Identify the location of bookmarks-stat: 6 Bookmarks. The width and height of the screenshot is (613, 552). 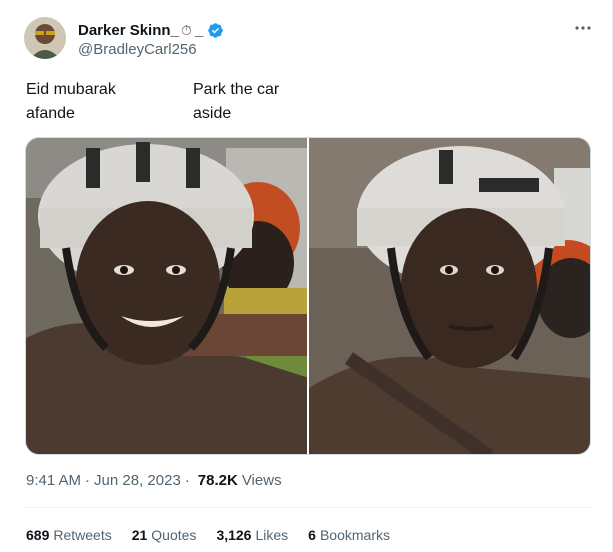
(349, 535).